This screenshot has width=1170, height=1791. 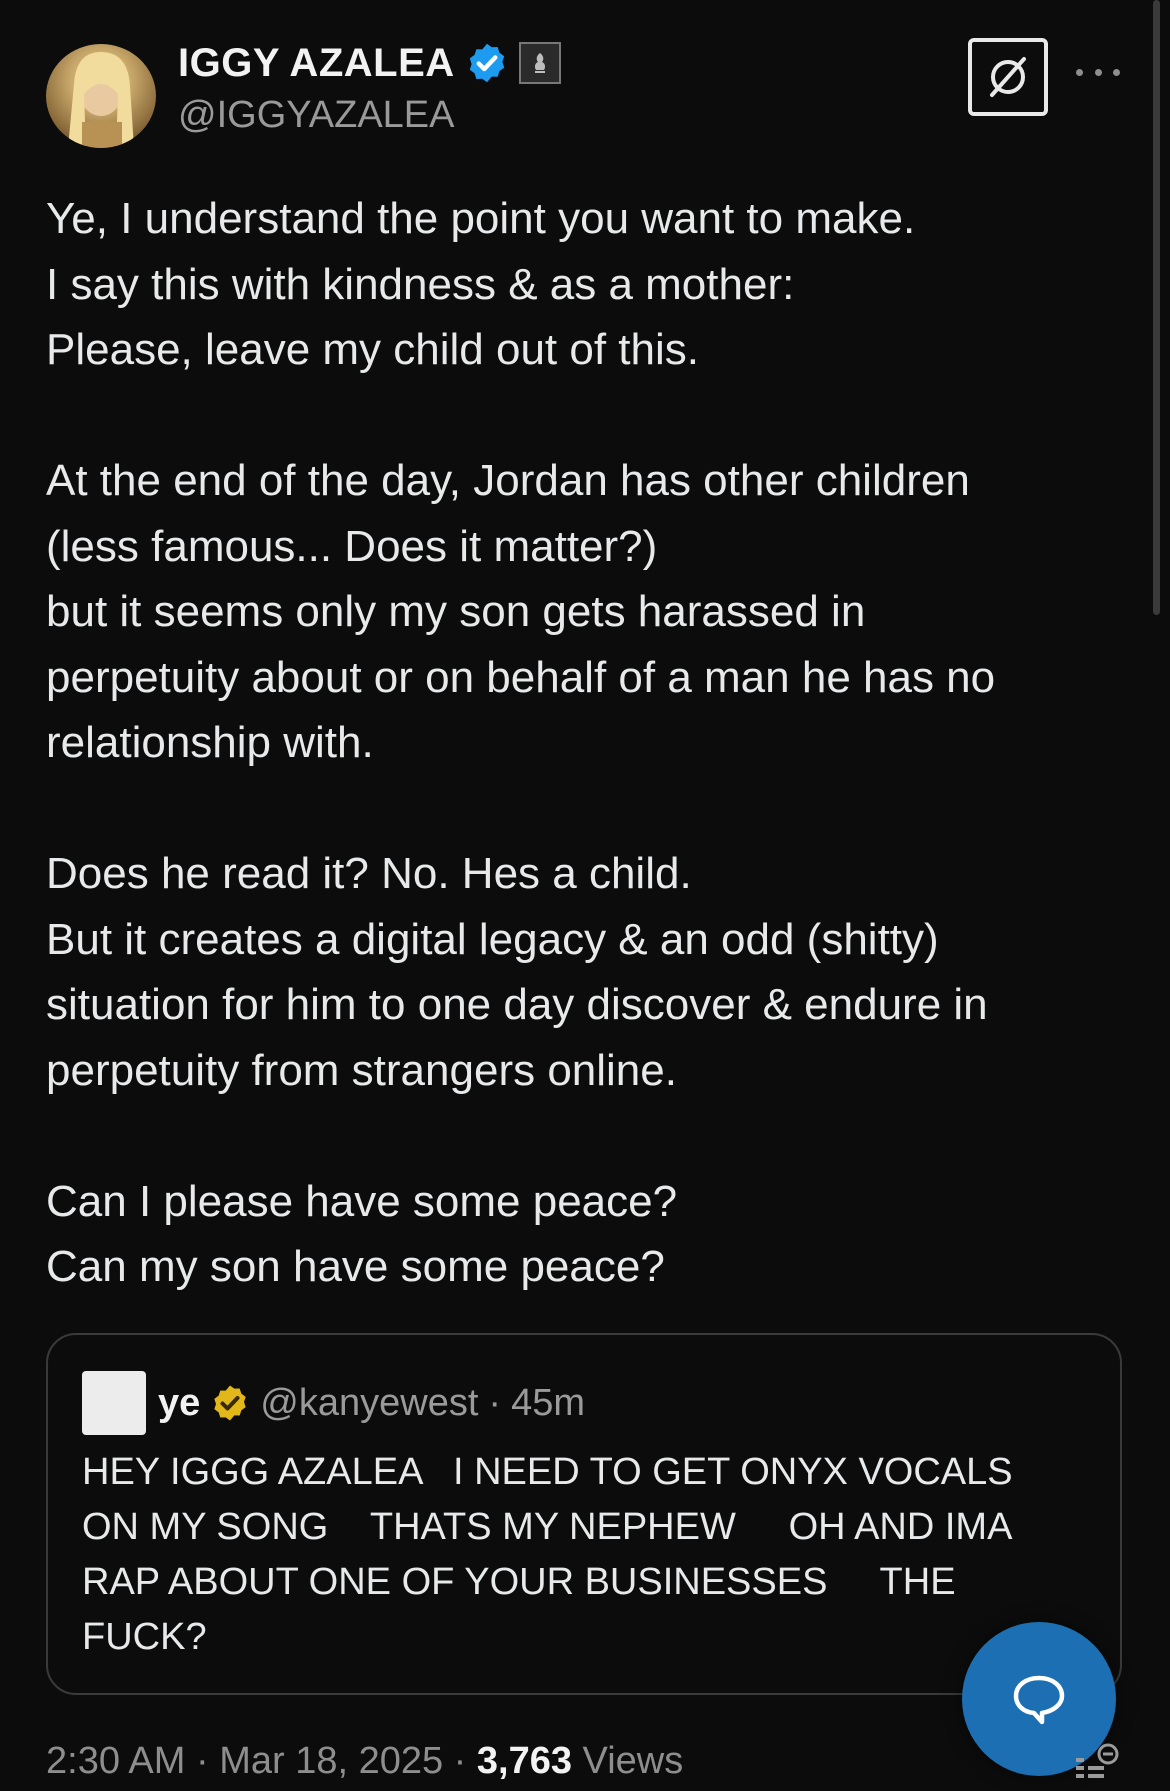 I want to click on more-options-button, so click(x=1098, y=72).